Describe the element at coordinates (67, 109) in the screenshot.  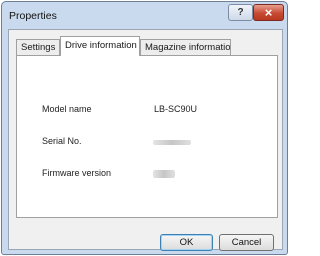
I see `model-name-label: Model name` at that location.